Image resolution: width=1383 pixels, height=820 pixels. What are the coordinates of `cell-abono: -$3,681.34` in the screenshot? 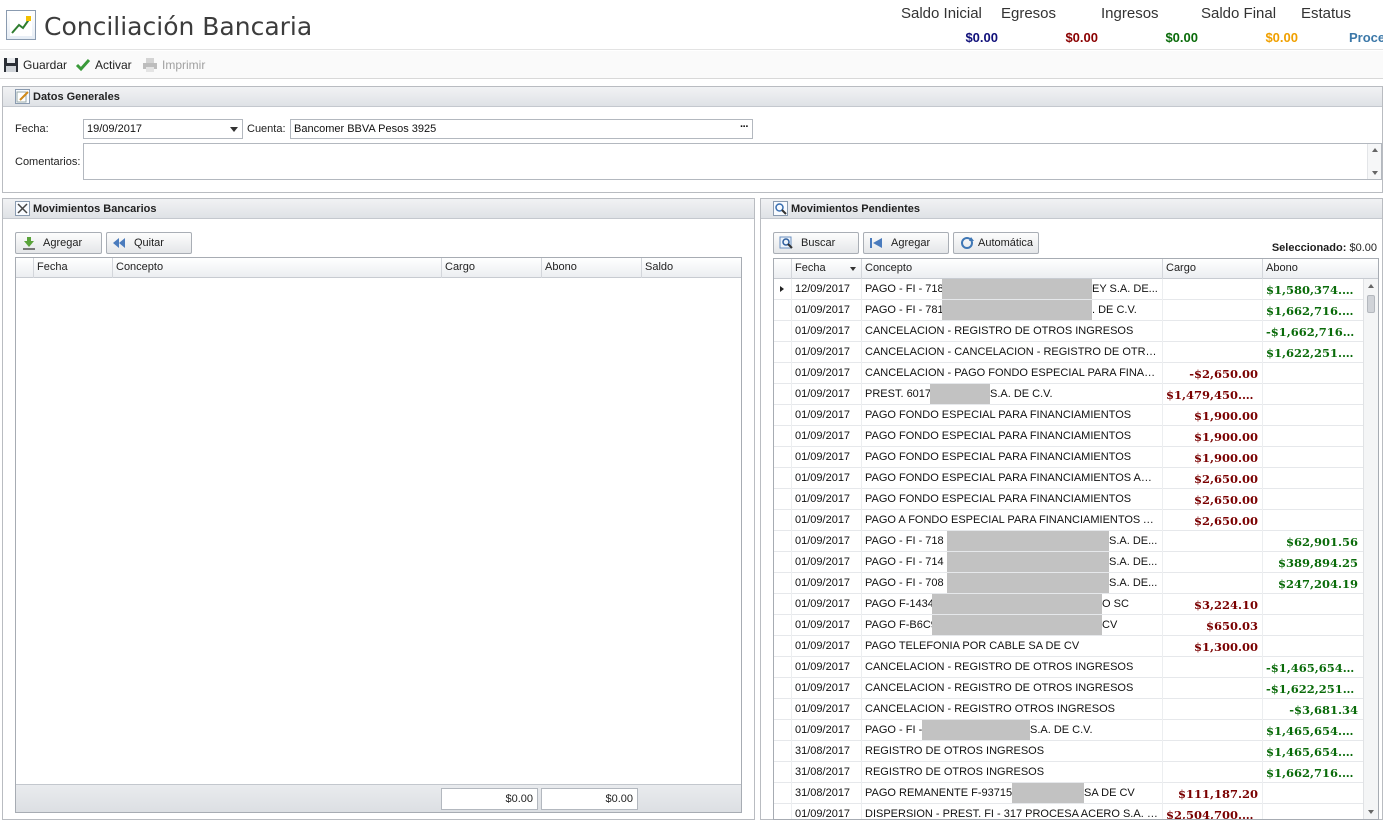 It's located at (1312, 709).